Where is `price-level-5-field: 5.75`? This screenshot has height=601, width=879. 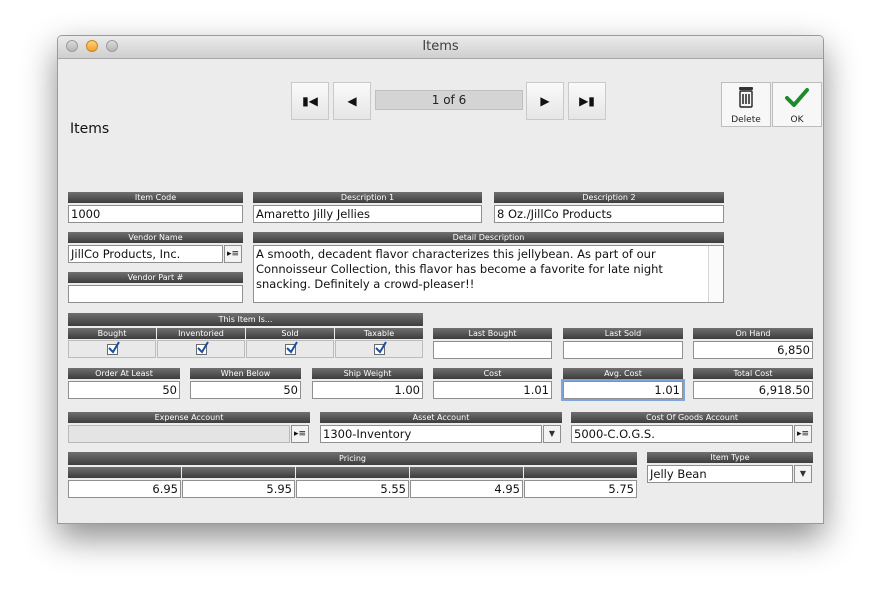
price-level-5-field: 5.75 is located at coordinates (580, 489).